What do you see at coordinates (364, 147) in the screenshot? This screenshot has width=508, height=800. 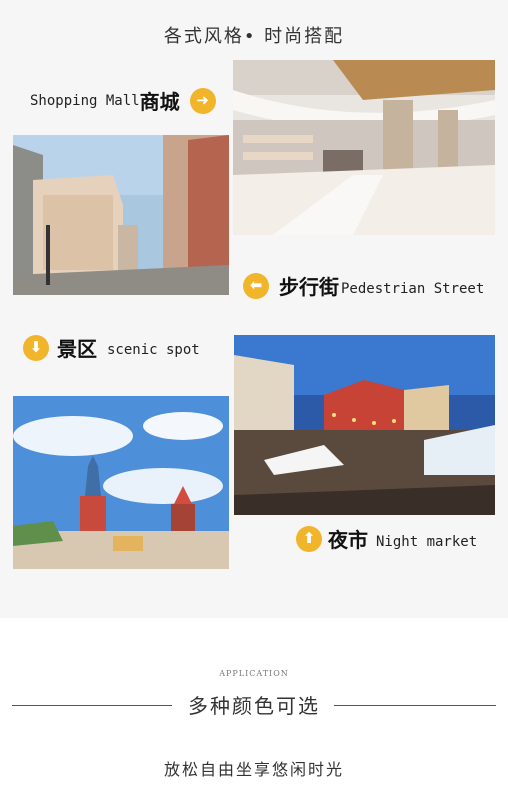 I see `mall-photo` at bounding box center [364, 147].